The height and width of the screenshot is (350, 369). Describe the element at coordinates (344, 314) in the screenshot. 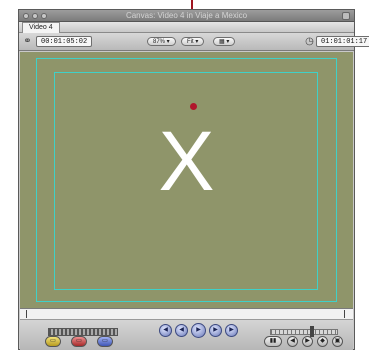

I see `scrubber-playhead` at that location.